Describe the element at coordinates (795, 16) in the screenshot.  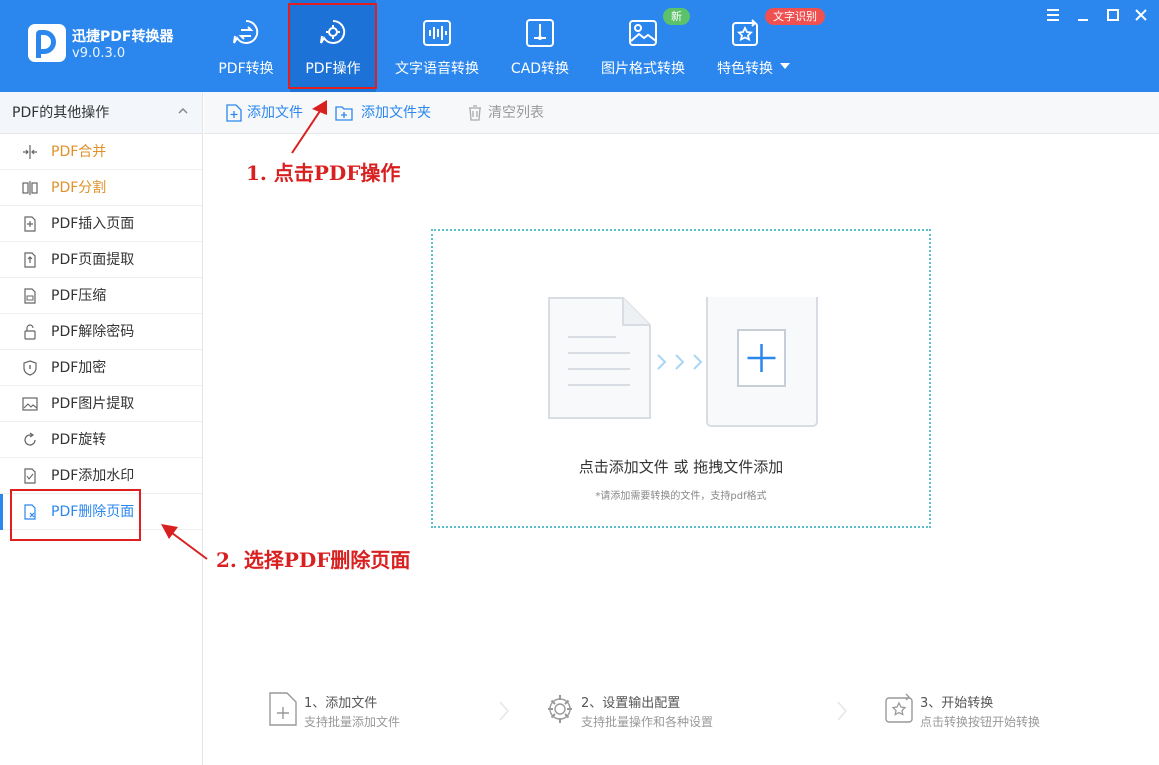
I see `ocr-badge: 文字识别` at that location.